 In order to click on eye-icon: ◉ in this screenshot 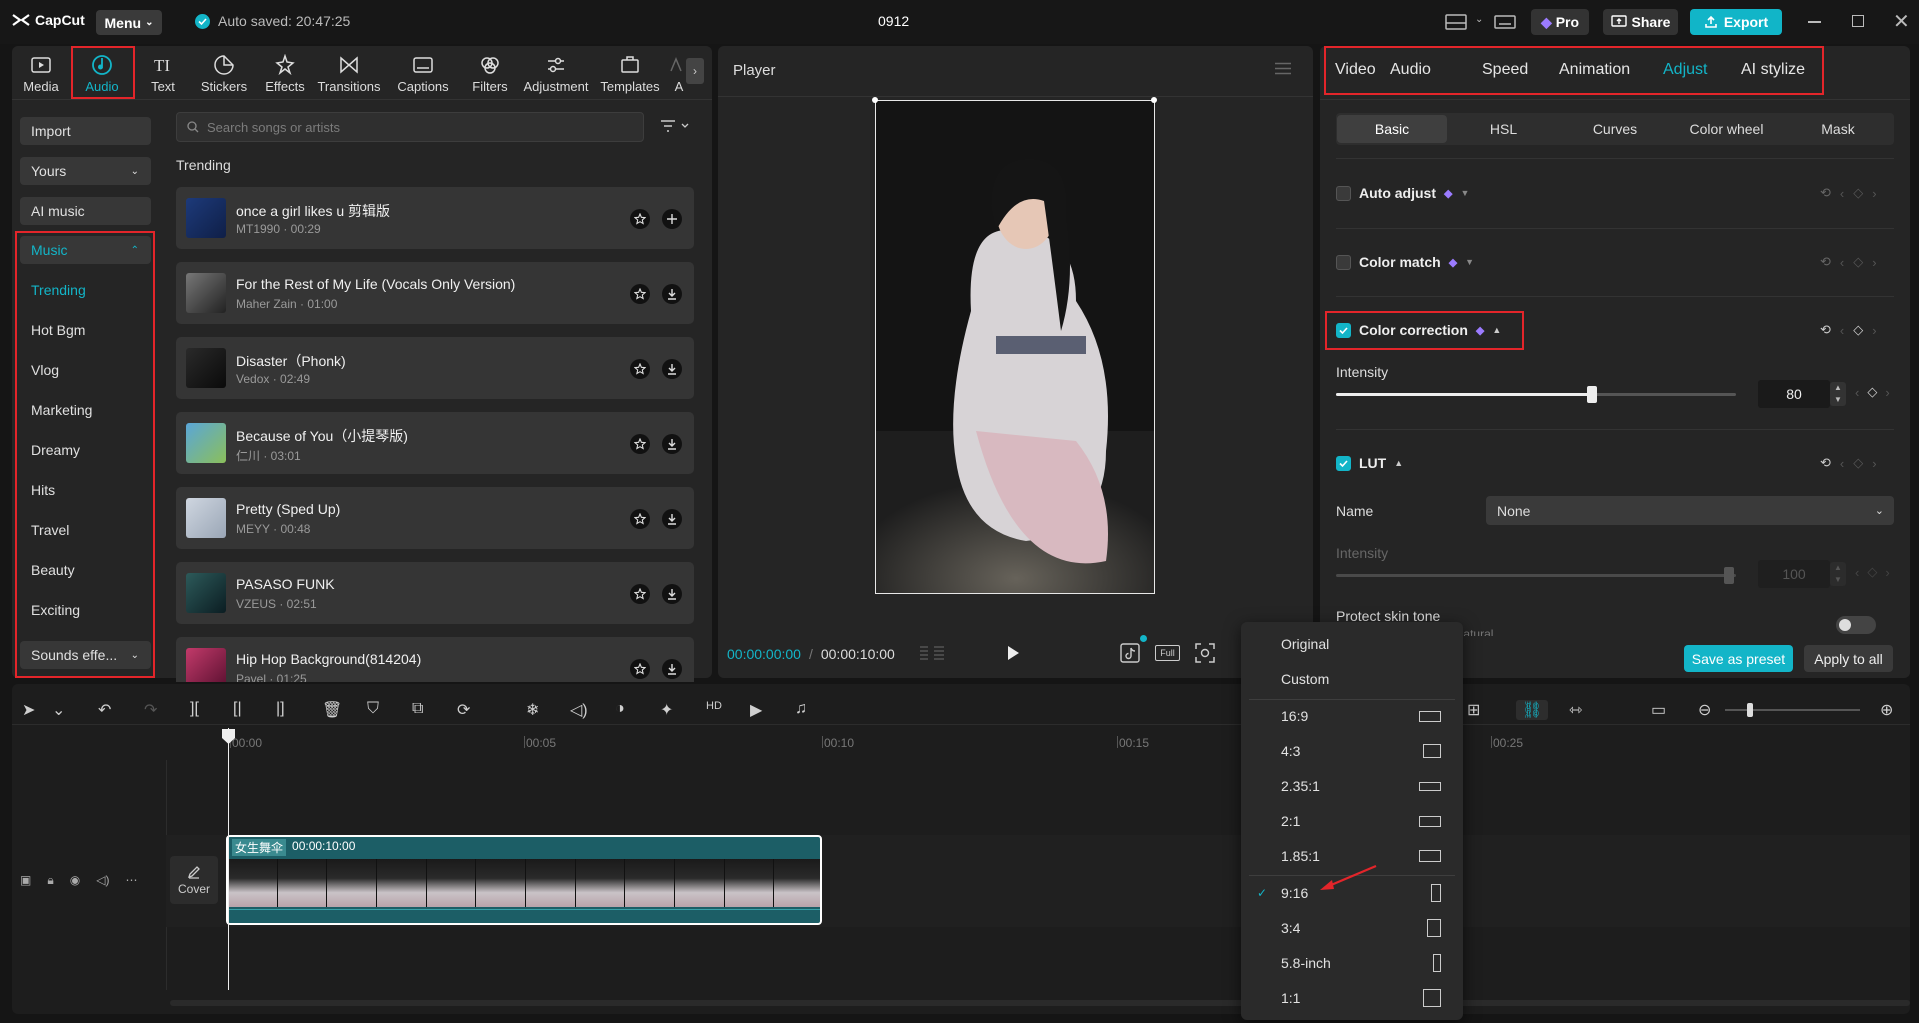, I will do `click(75, 880)`.